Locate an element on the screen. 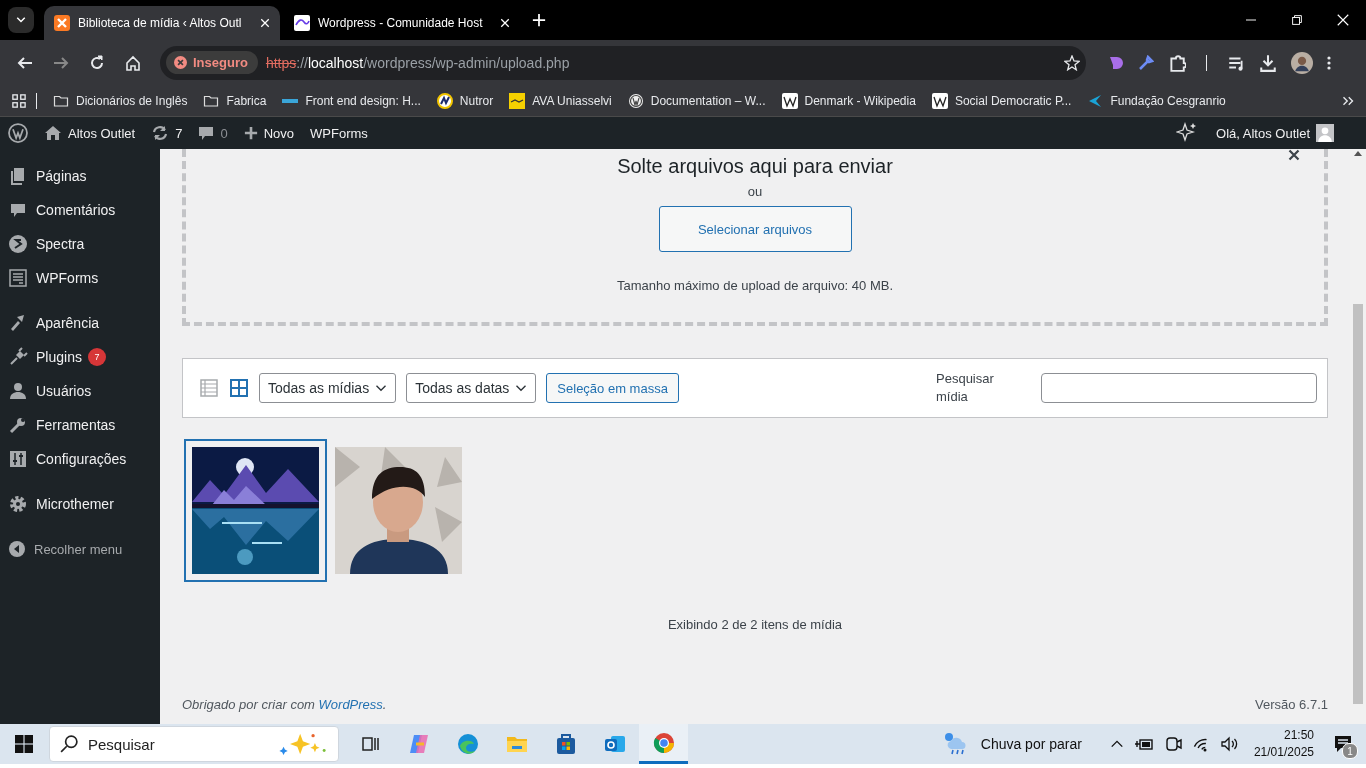 The width and height of the screenshot is (1366, 768). or-label: ou is located at coordinates (755, 191).